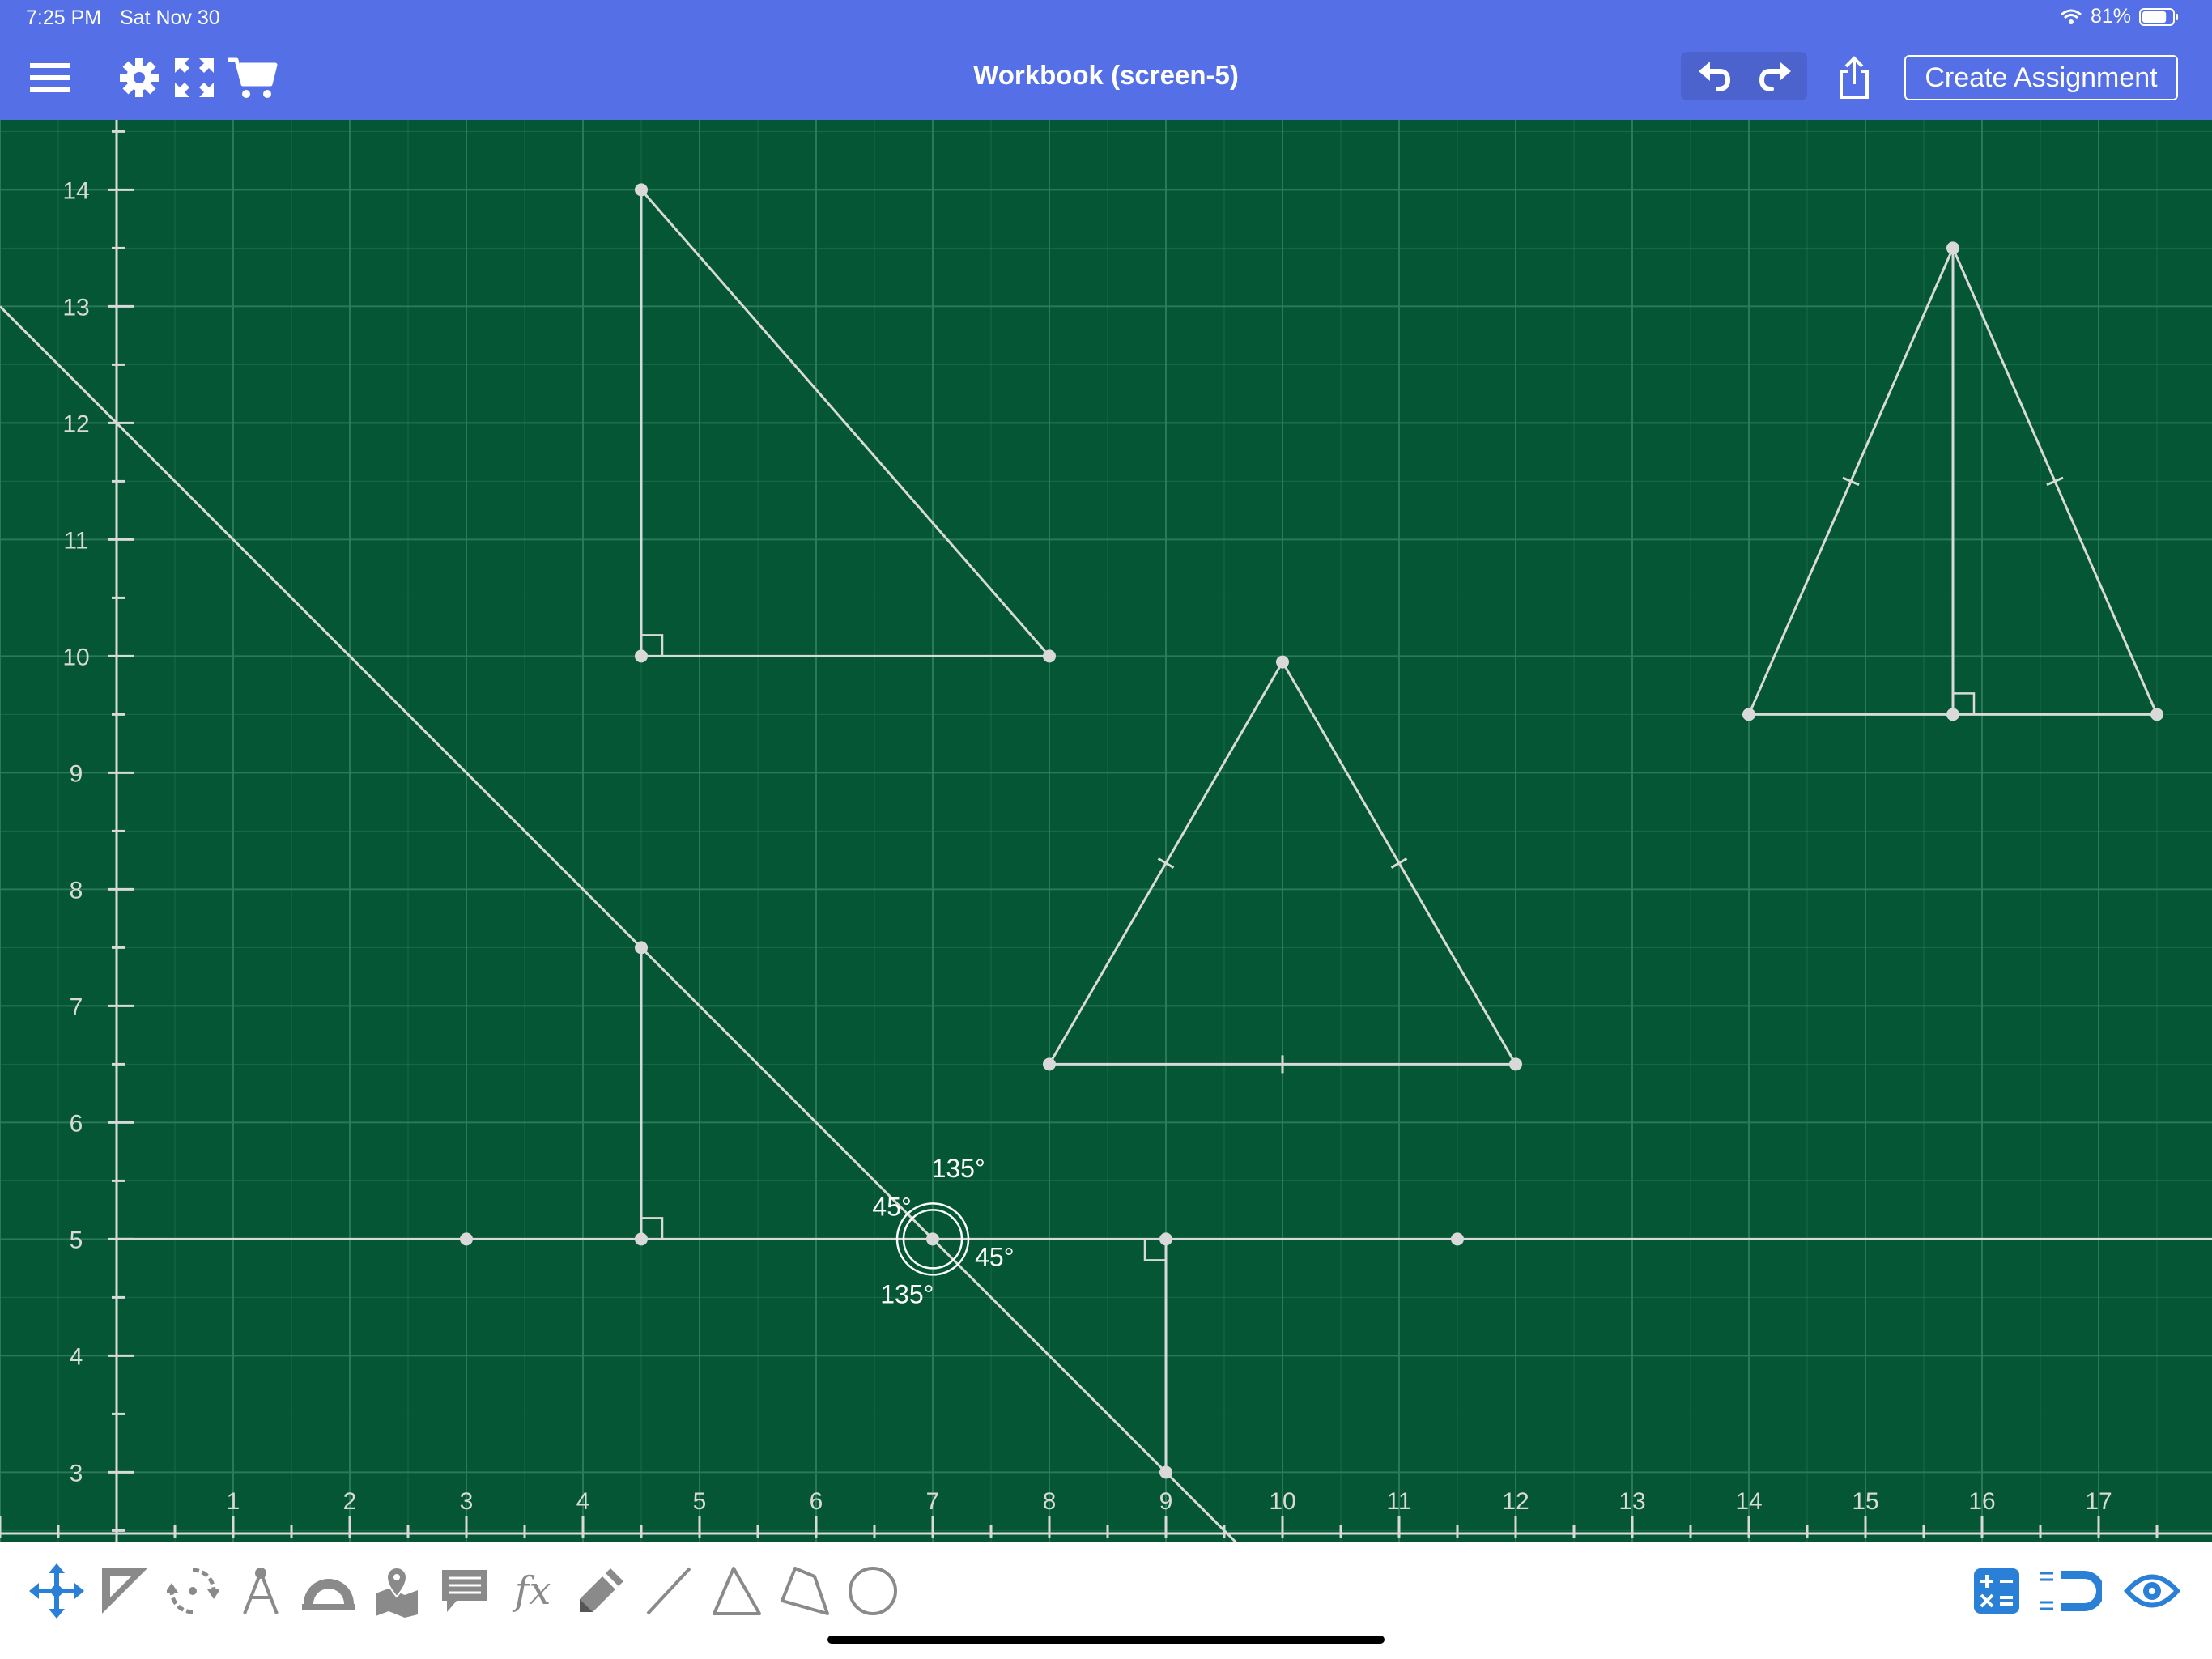  I want to click on x-tick-label: 14, so click(1748, 1502).